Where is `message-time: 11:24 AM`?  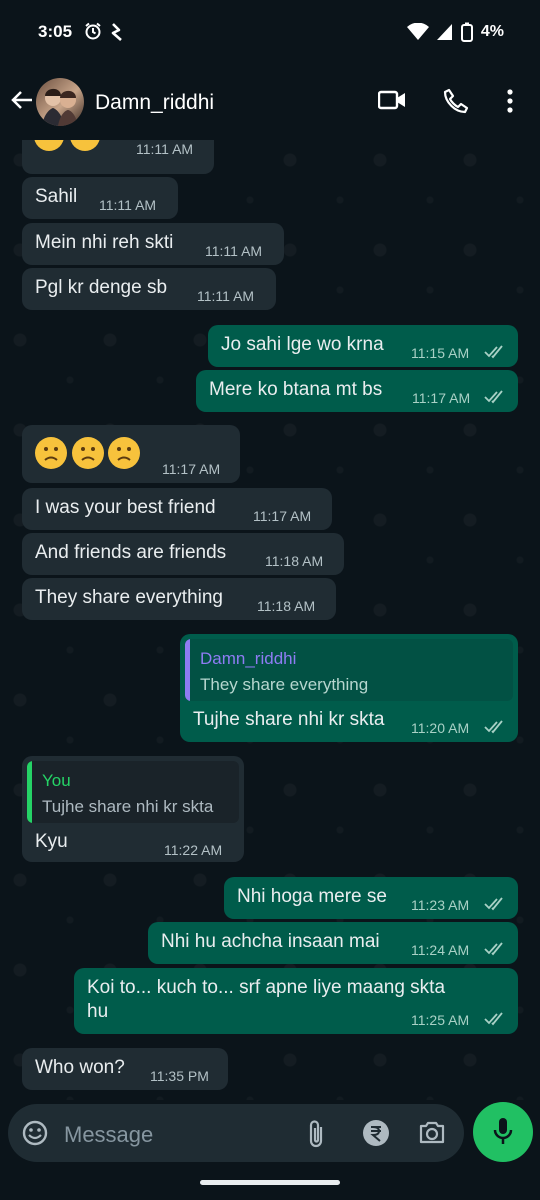 message-time: 11:24 AM is located at coordinates (440, 950).